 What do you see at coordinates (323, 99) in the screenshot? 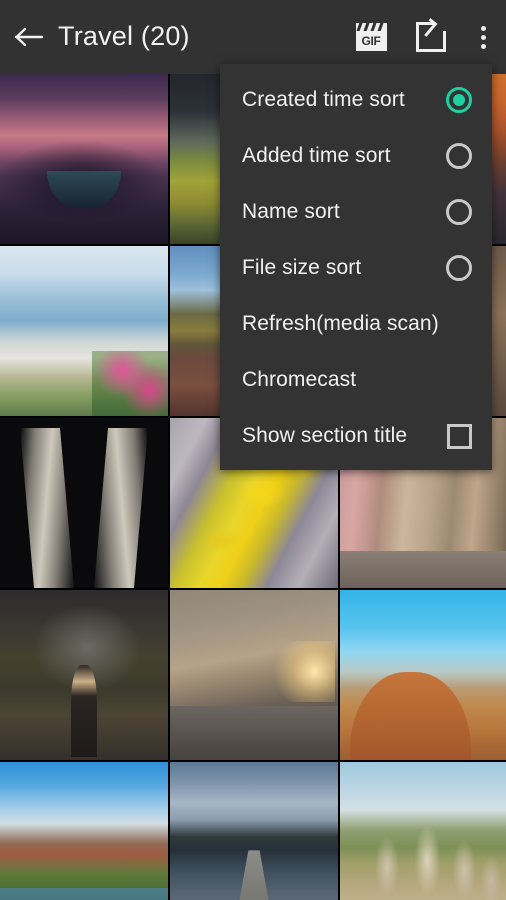
I see `menu-item-label: Created time sort` at bounding box center [323, 99].